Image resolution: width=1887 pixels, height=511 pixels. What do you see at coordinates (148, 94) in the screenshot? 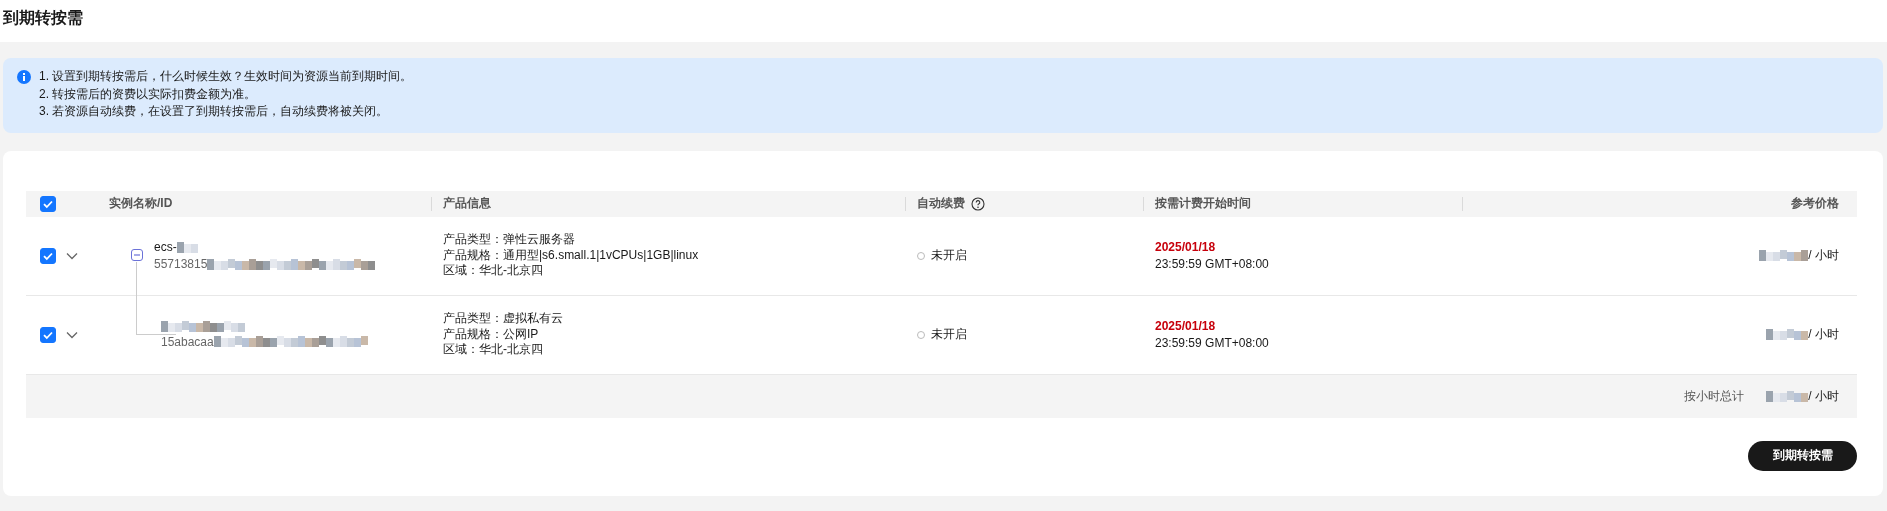
I see `notice-text: 2. 转按需后的资费以实际扣费金额为准。` at bounding box center [148, 94].